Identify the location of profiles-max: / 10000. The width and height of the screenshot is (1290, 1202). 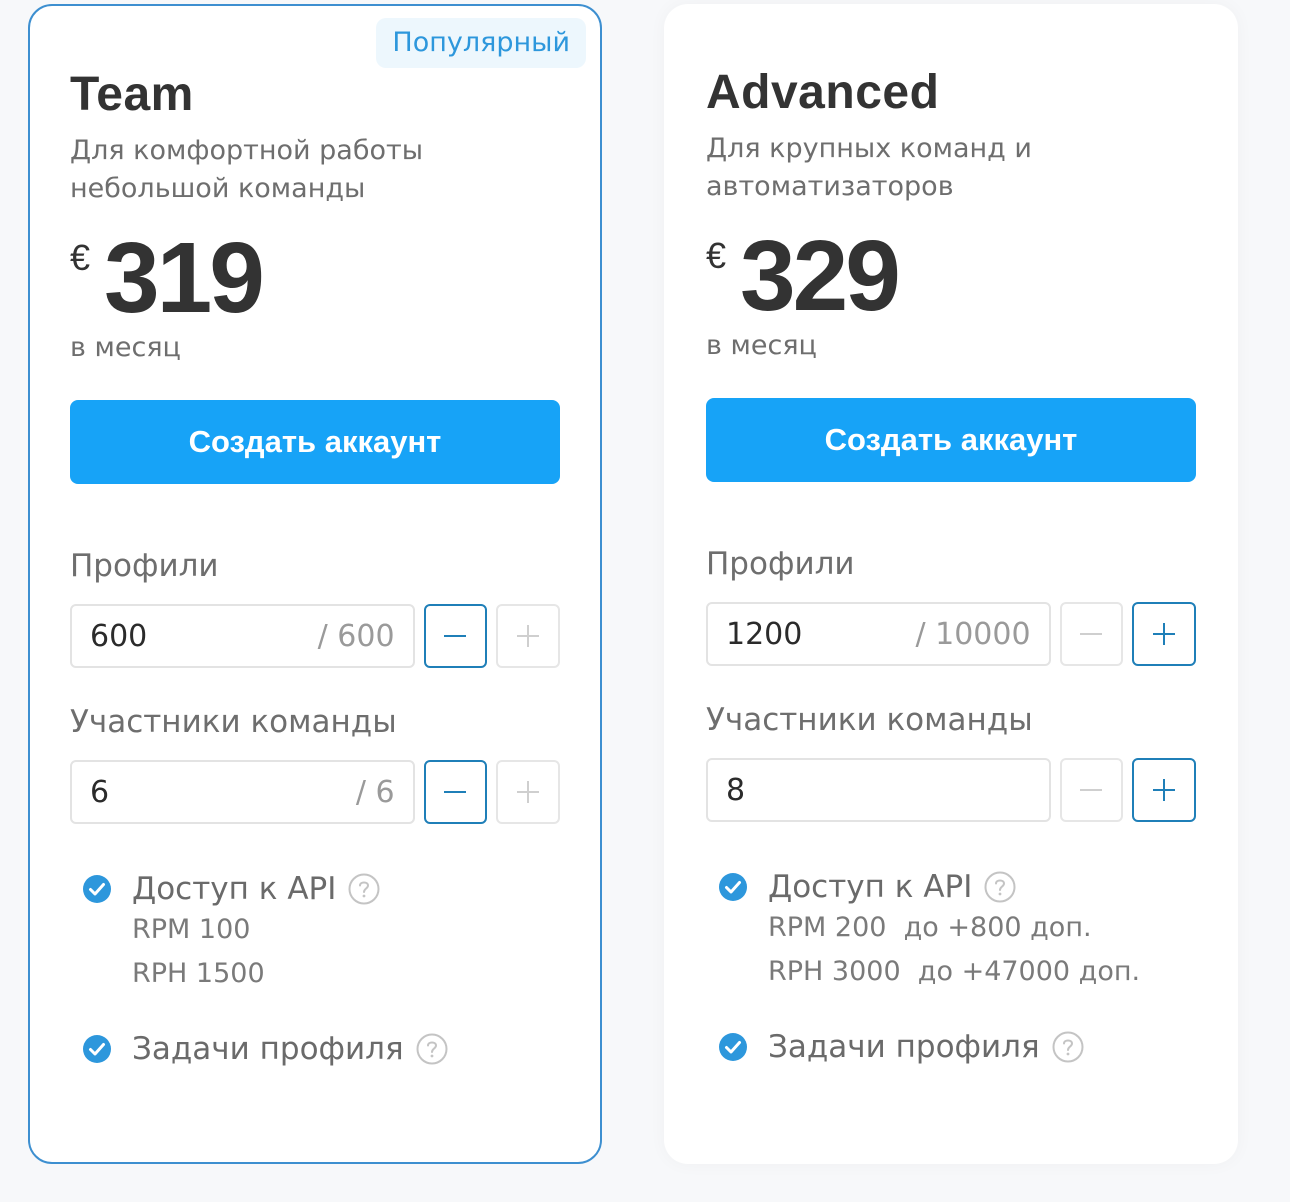
(973, 634).